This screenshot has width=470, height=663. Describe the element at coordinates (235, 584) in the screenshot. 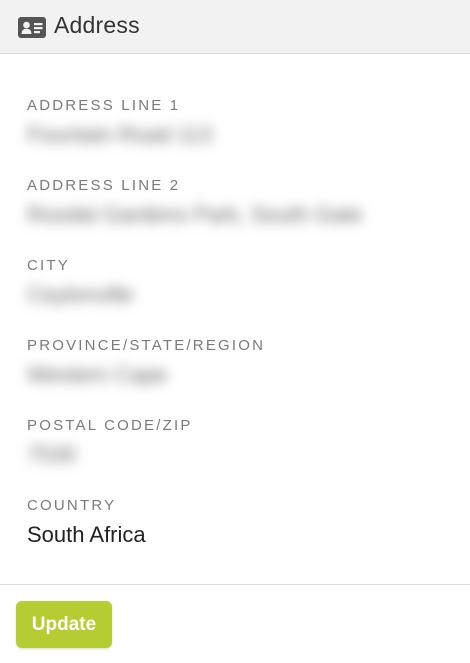

I see `footer-divider` at that location.